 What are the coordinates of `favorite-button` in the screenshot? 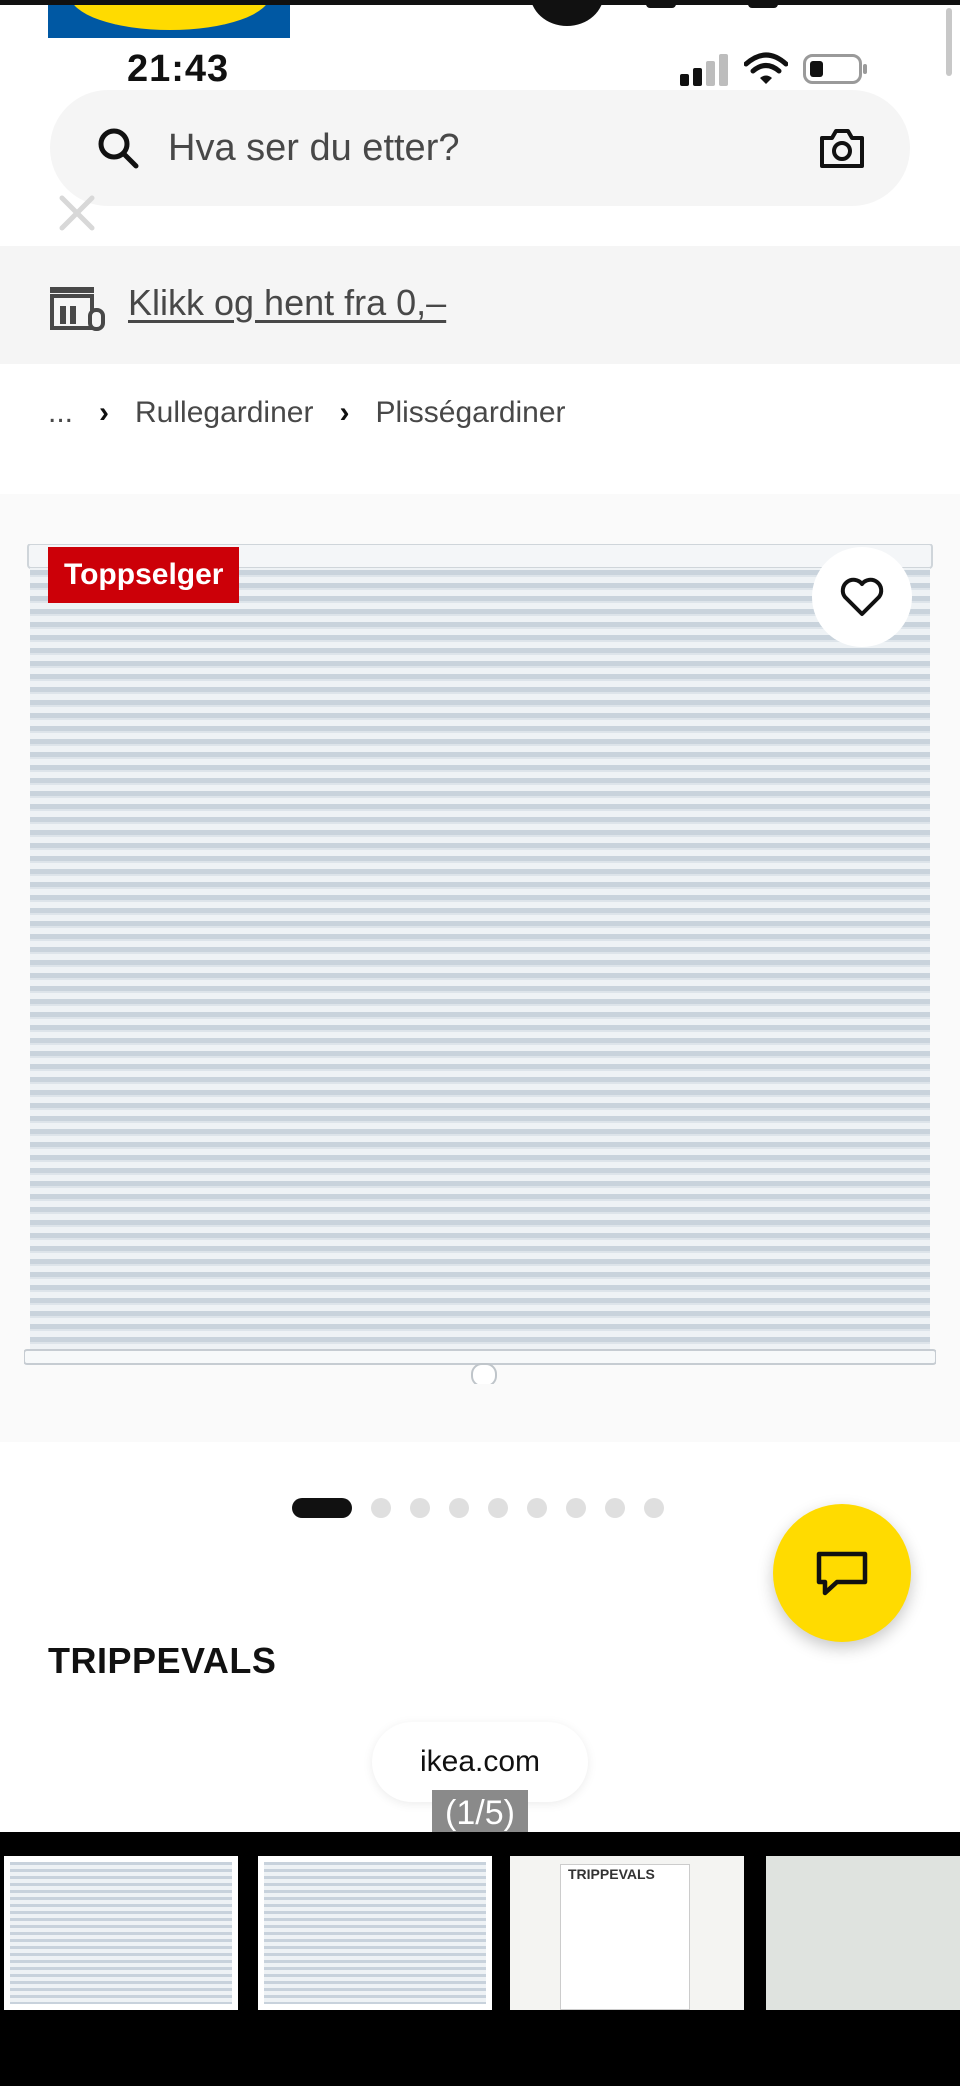 It's located at (862, 597).